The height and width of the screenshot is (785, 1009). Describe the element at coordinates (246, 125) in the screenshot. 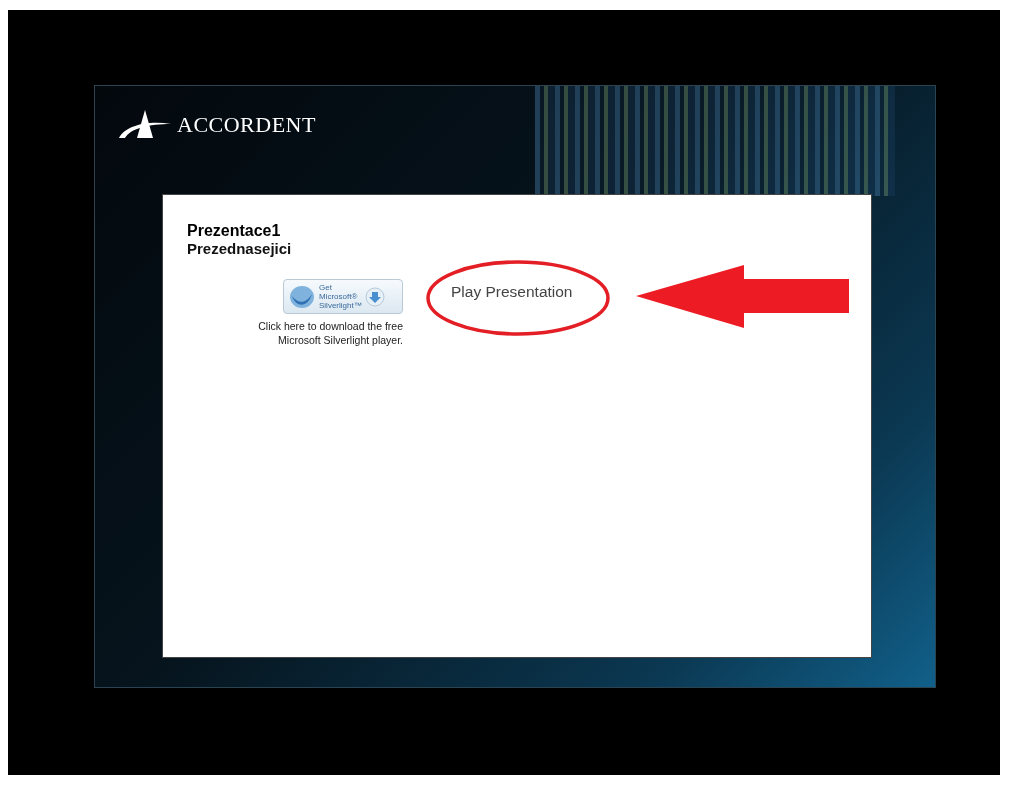

I see `brand-name: ACCORDENT` at that location.